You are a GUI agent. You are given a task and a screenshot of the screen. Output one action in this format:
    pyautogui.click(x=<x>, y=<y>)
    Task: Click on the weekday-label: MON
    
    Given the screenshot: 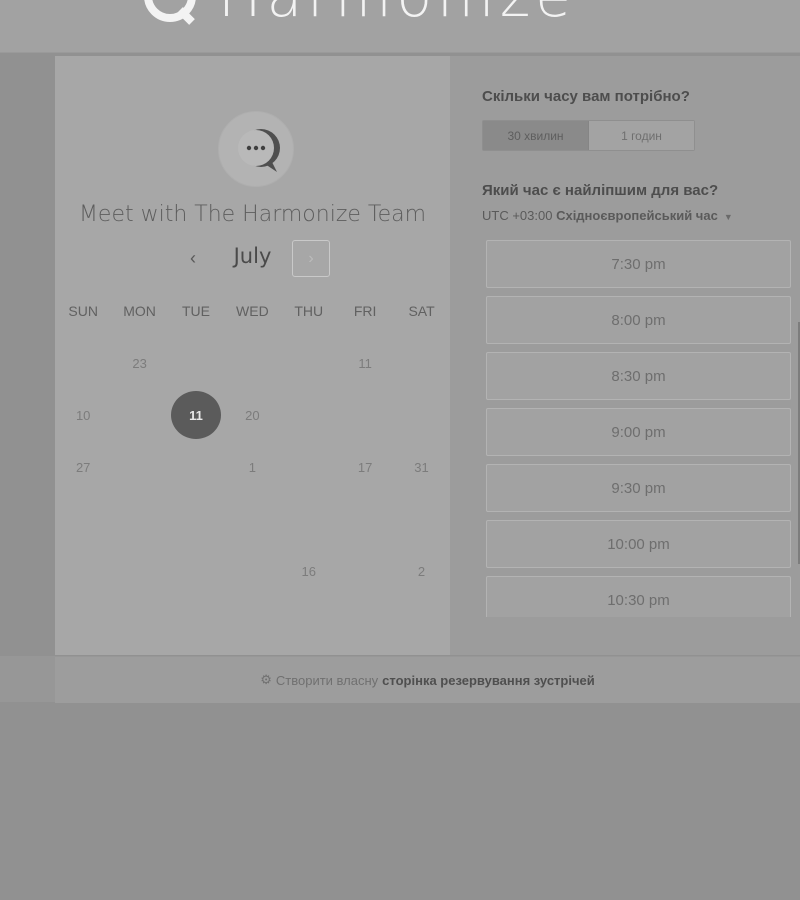 What is the action you would take?
    pyautogui.click(x=139, y=311)
    